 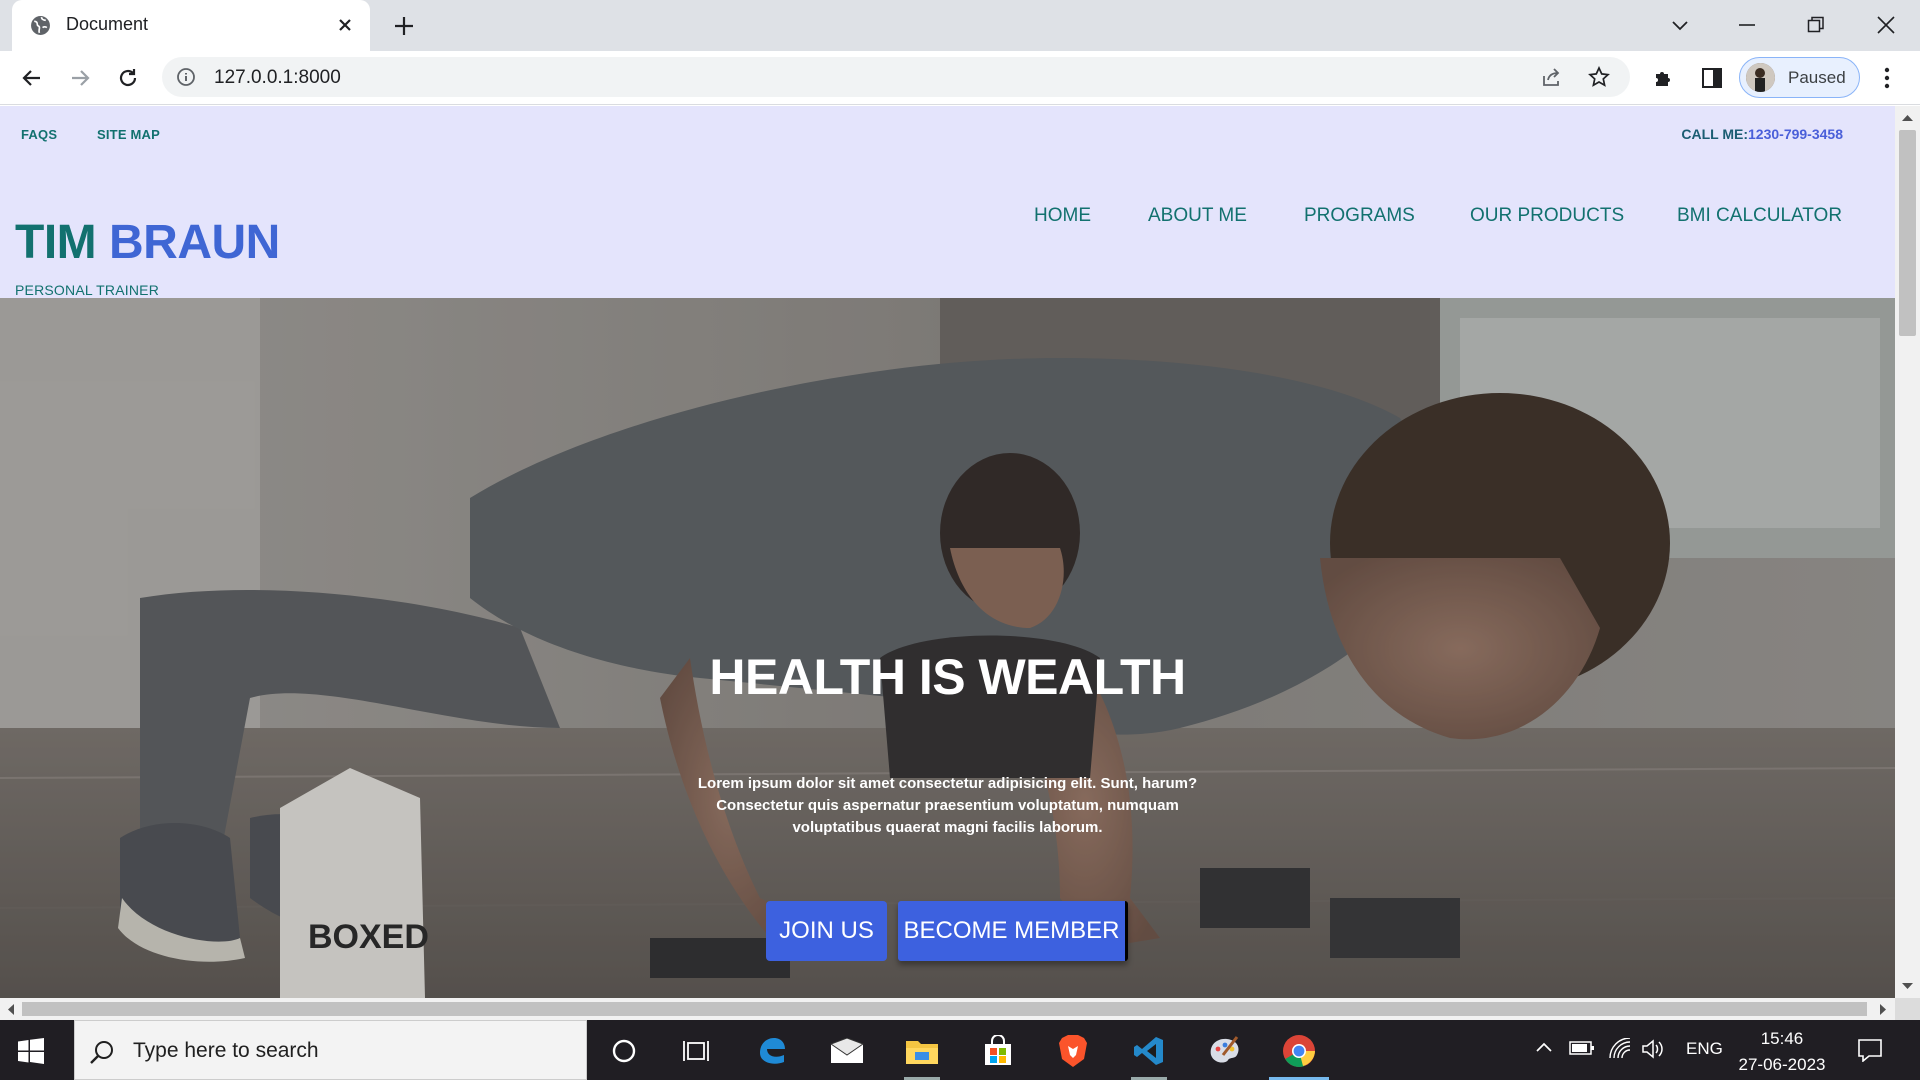 What do you see at coordinates (1816, 25) in the screenshot?
I see `restore-icon` at bounding box center [1816, 25].